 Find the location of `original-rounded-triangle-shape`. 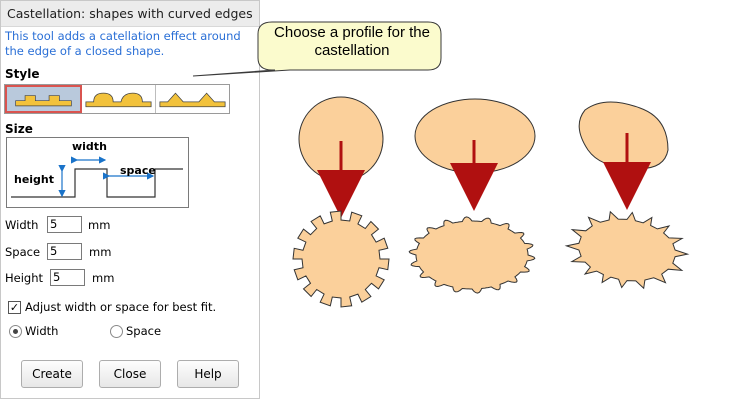

original-rounded-triangle-shape is located at coordinates (623, 135).